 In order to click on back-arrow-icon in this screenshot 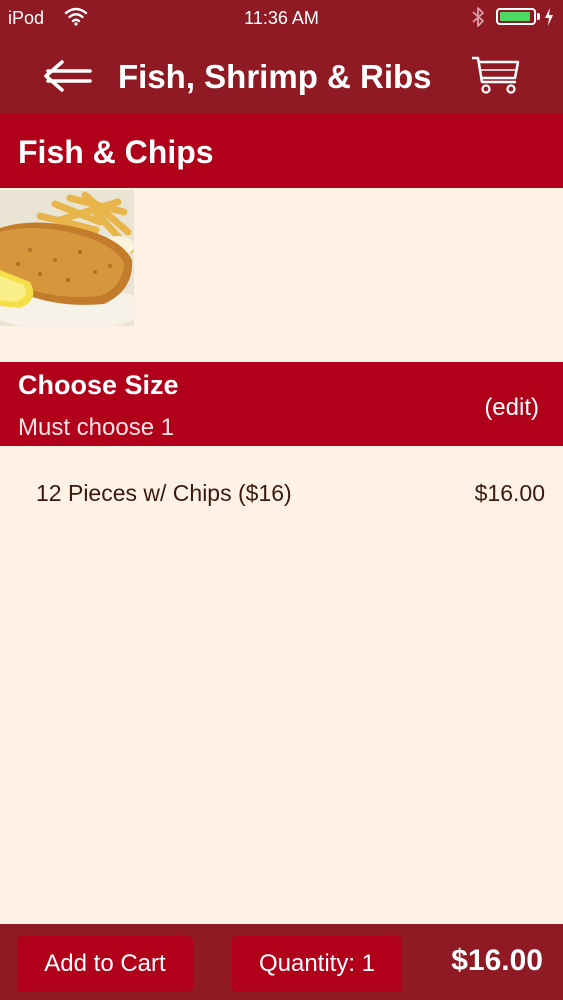, I will do `click(68, 76)`.